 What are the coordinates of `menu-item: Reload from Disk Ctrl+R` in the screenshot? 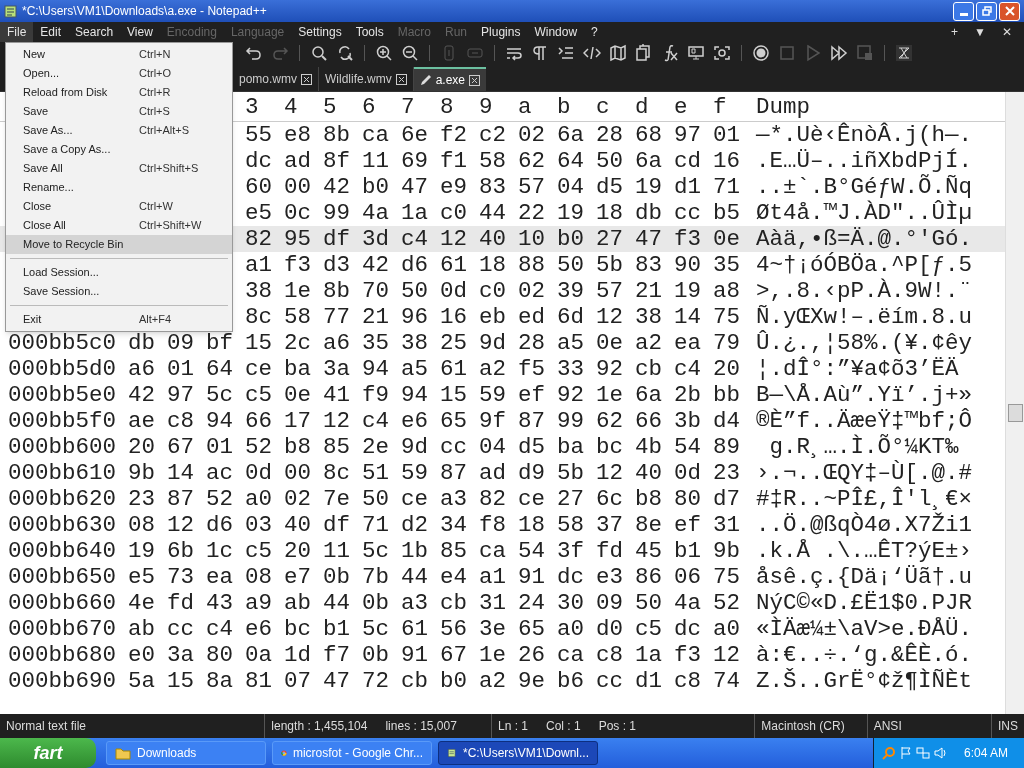 It's located at (119, 92).